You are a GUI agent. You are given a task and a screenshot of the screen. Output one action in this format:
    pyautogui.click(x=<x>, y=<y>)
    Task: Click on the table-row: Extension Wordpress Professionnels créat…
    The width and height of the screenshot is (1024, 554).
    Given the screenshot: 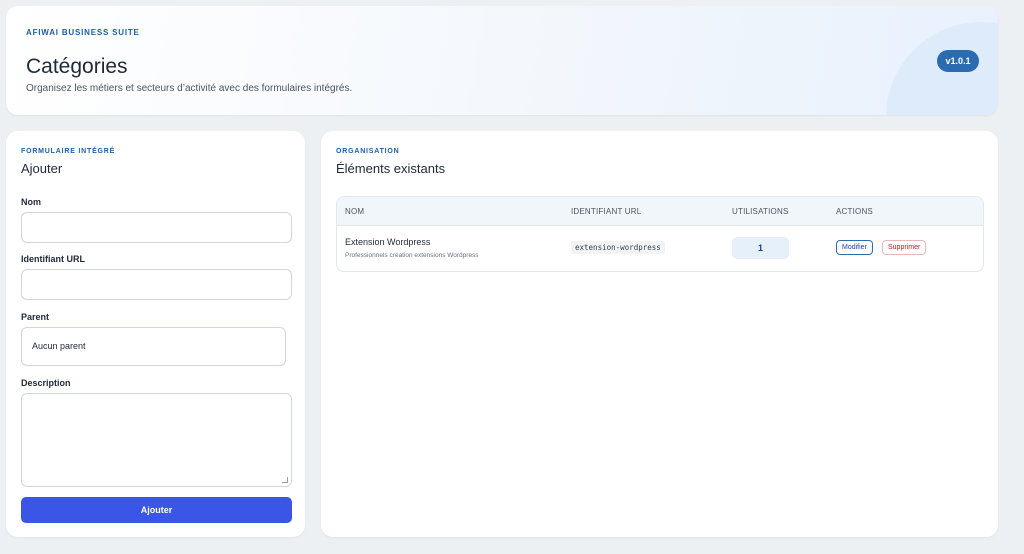 What is the action you would take?
    pyautogui.click(x=660, y=248)
    